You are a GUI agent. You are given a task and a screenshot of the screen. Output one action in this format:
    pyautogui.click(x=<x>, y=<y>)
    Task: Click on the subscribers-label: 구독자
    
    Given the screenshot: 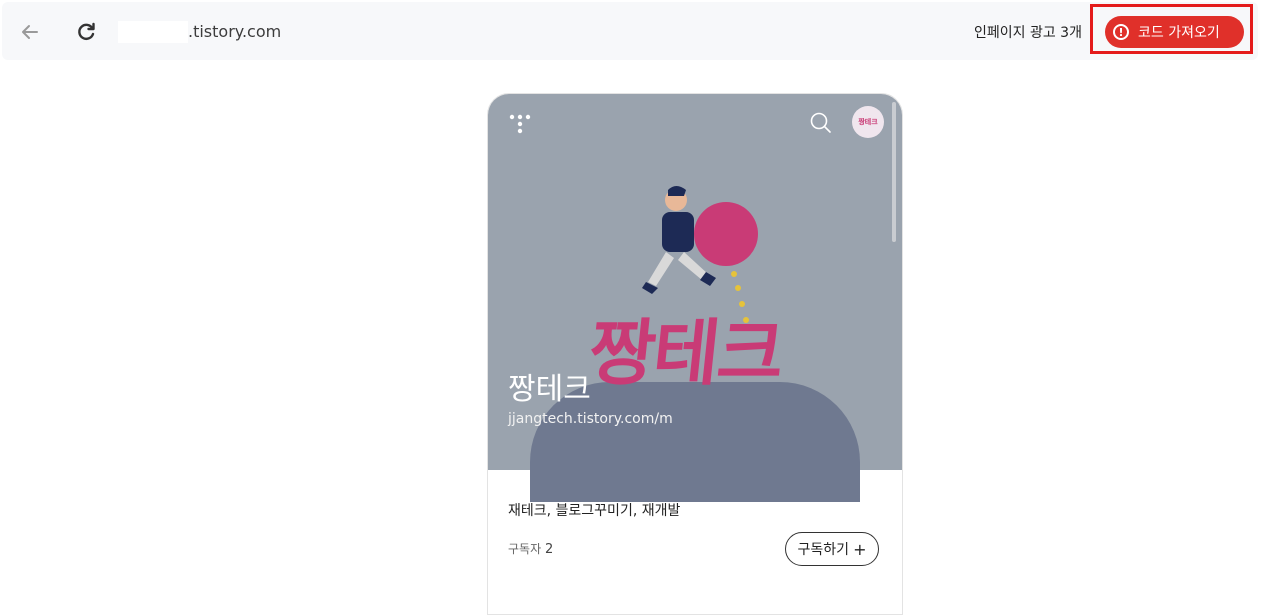 What is the action you would take?
    pyautogui.click(x=525, y=549)
    